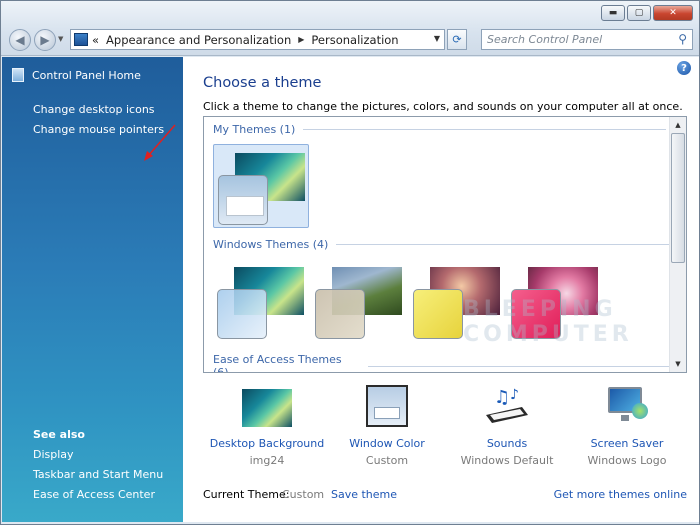 The height and width of the screenshot is (525, 700). Describe the element at coordinates (86, 75) in the screenshot. I see `control-panel-home-label: Control Panel Home` at that location.